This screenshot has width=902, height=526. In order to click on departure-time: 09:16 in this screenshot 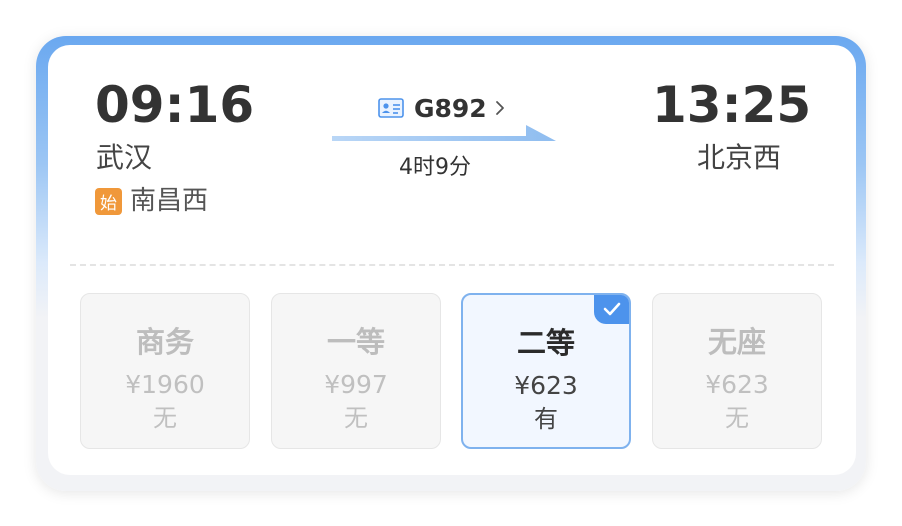, I will do `click(175, 105)`.